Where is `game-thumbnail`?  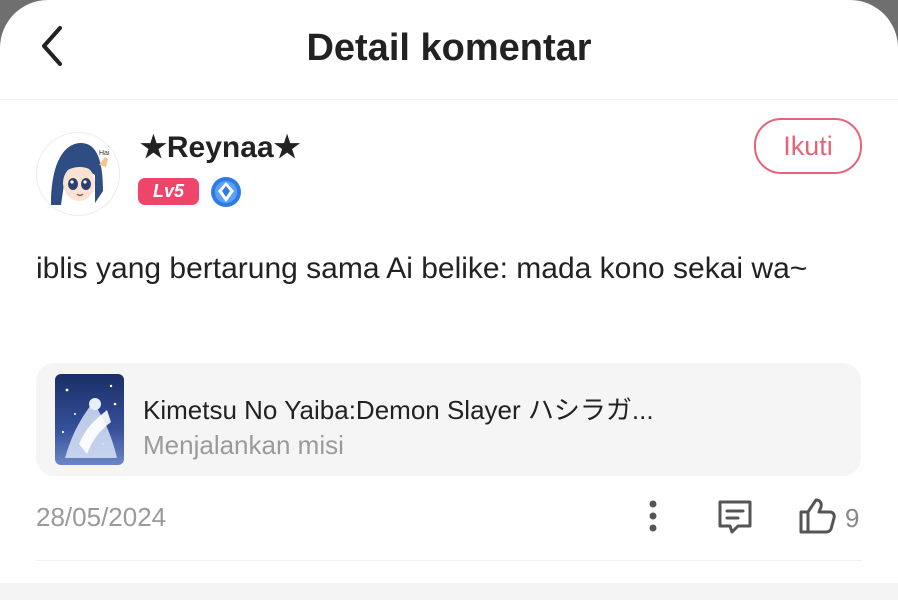 game-thumbnail is located at coordinates (89, 419).